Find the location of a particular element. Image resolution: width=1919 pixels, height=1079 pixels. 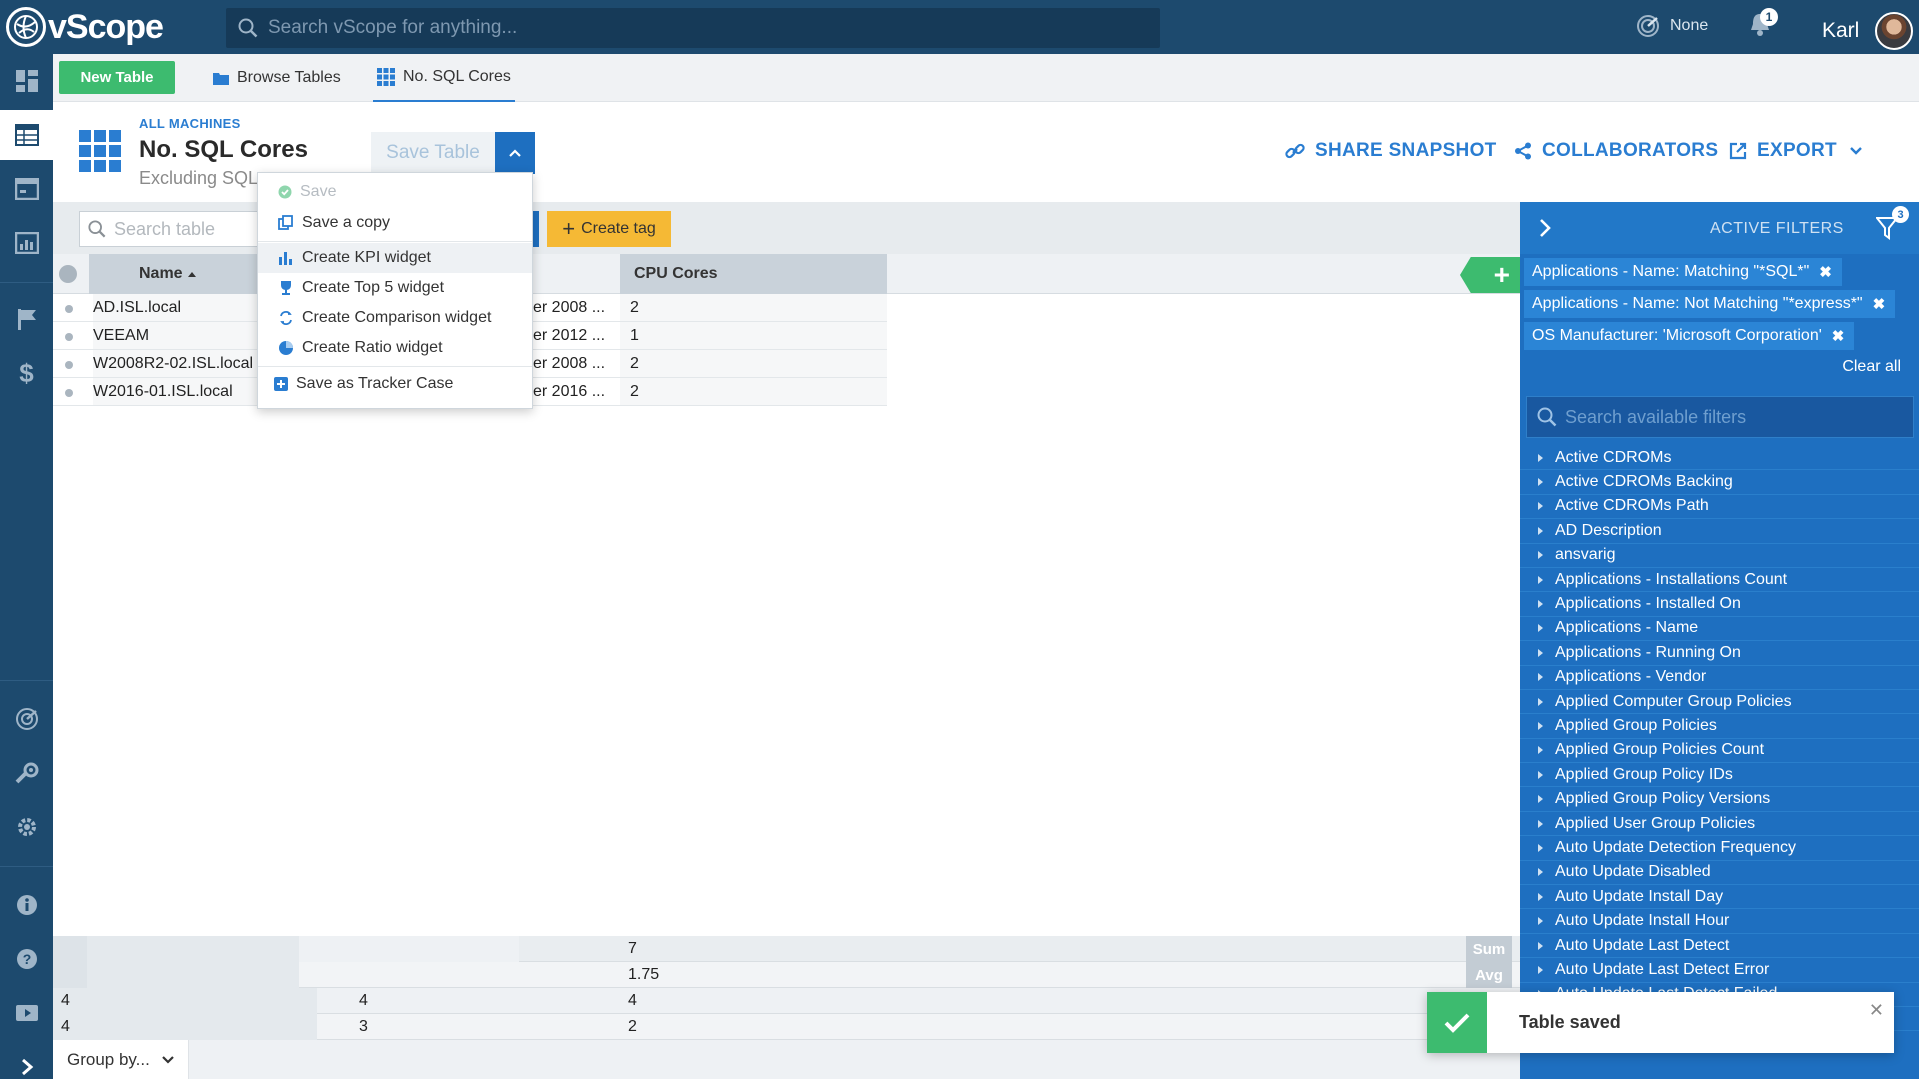

filter-list-item: Active CDROMs is located at coordinates (1719, 458).